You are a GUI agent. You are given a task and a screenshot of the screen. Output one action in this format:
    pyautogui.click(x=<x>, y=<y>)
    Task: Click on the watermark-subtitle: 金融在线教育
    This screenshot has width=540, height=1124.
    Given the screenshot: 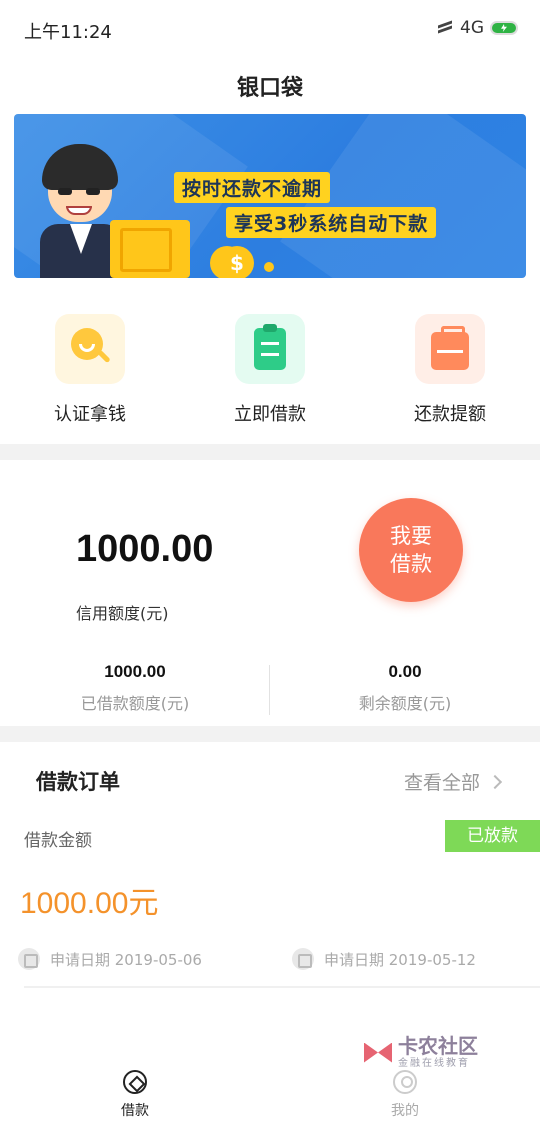 What is the action you would take?
    pyautogui.click(x=434, y=1063)
    